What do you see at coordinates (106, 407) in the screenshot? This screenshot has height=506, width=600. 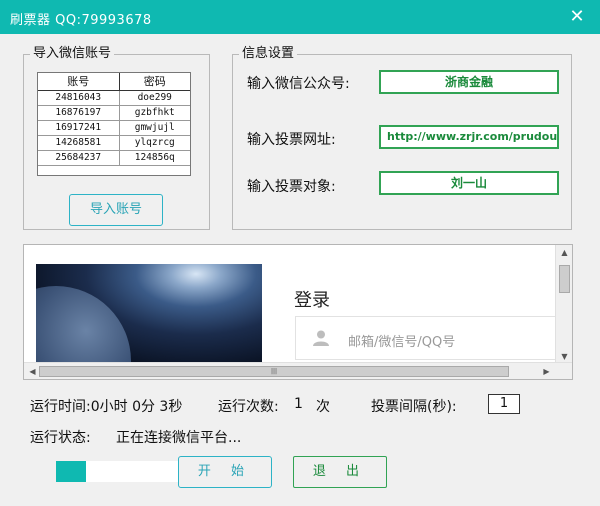 I see `runtime-text: 运行时间:0小时 0分 3秒` at bounding box center [106, 407].